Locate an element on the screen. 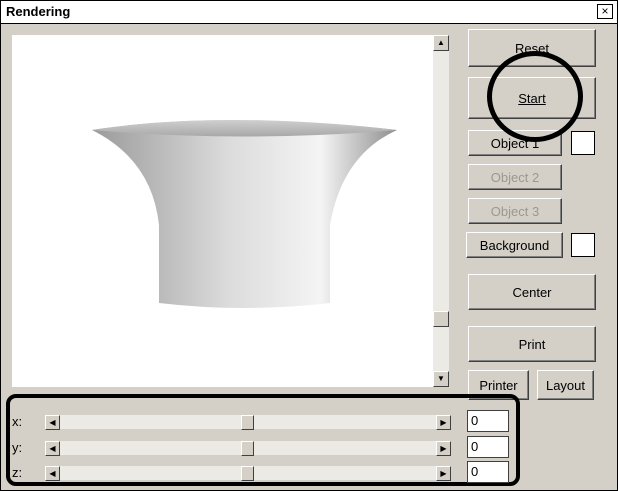  z-slider: ◀ ▶ is located at coordinates (248, 473).